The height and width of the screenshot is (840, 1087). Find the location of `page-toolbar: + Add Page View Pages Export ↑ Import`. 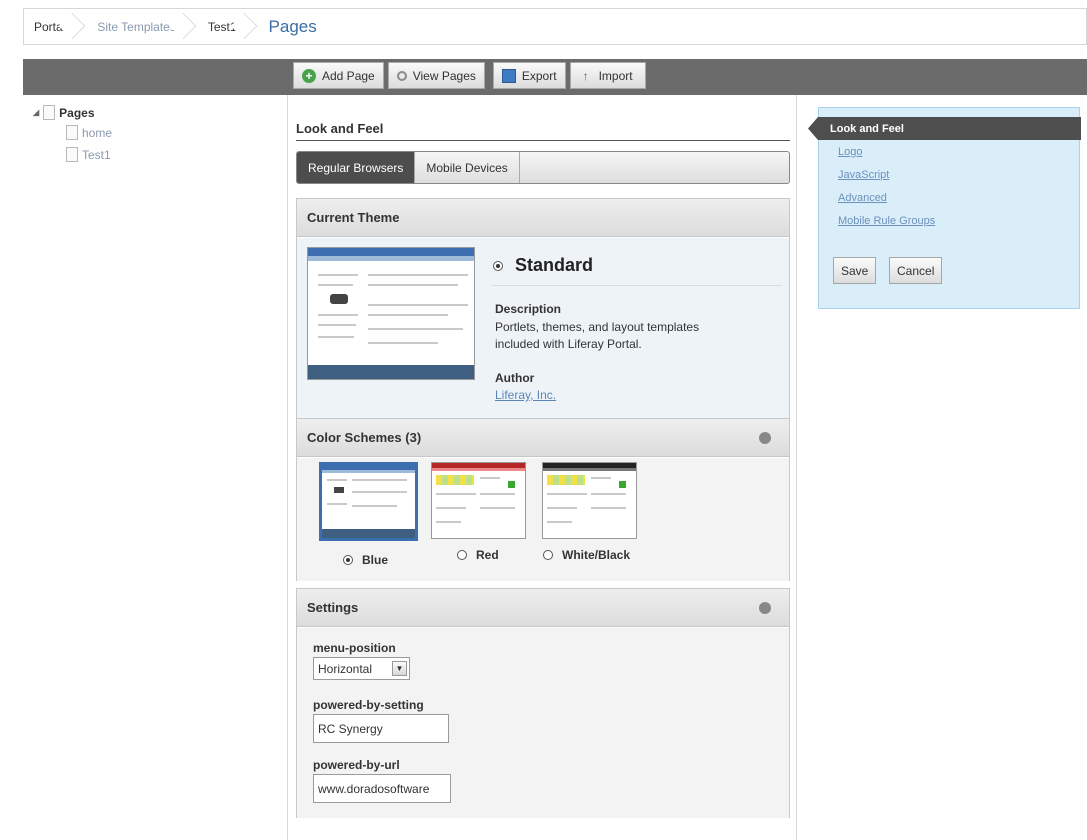

page-toolbar: + Add Page View Pages Export ↑ Import is located at coordinates (470, 76).